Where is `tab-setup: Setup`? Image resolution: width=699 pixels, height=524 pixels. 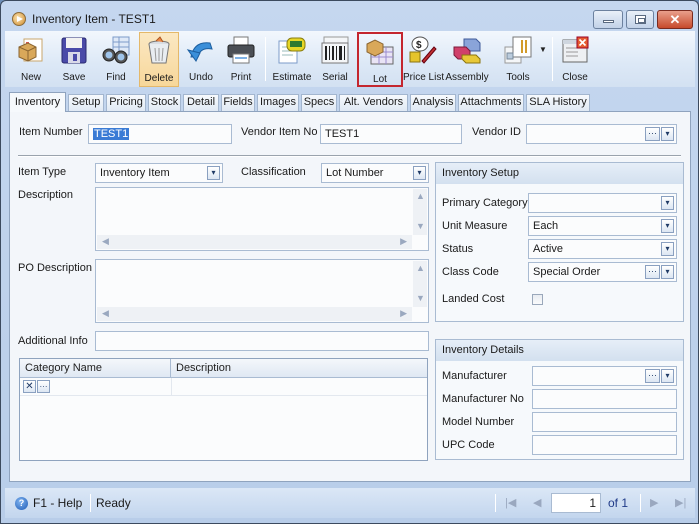
tab-setup: Setup is located at coordinates (86, 102).